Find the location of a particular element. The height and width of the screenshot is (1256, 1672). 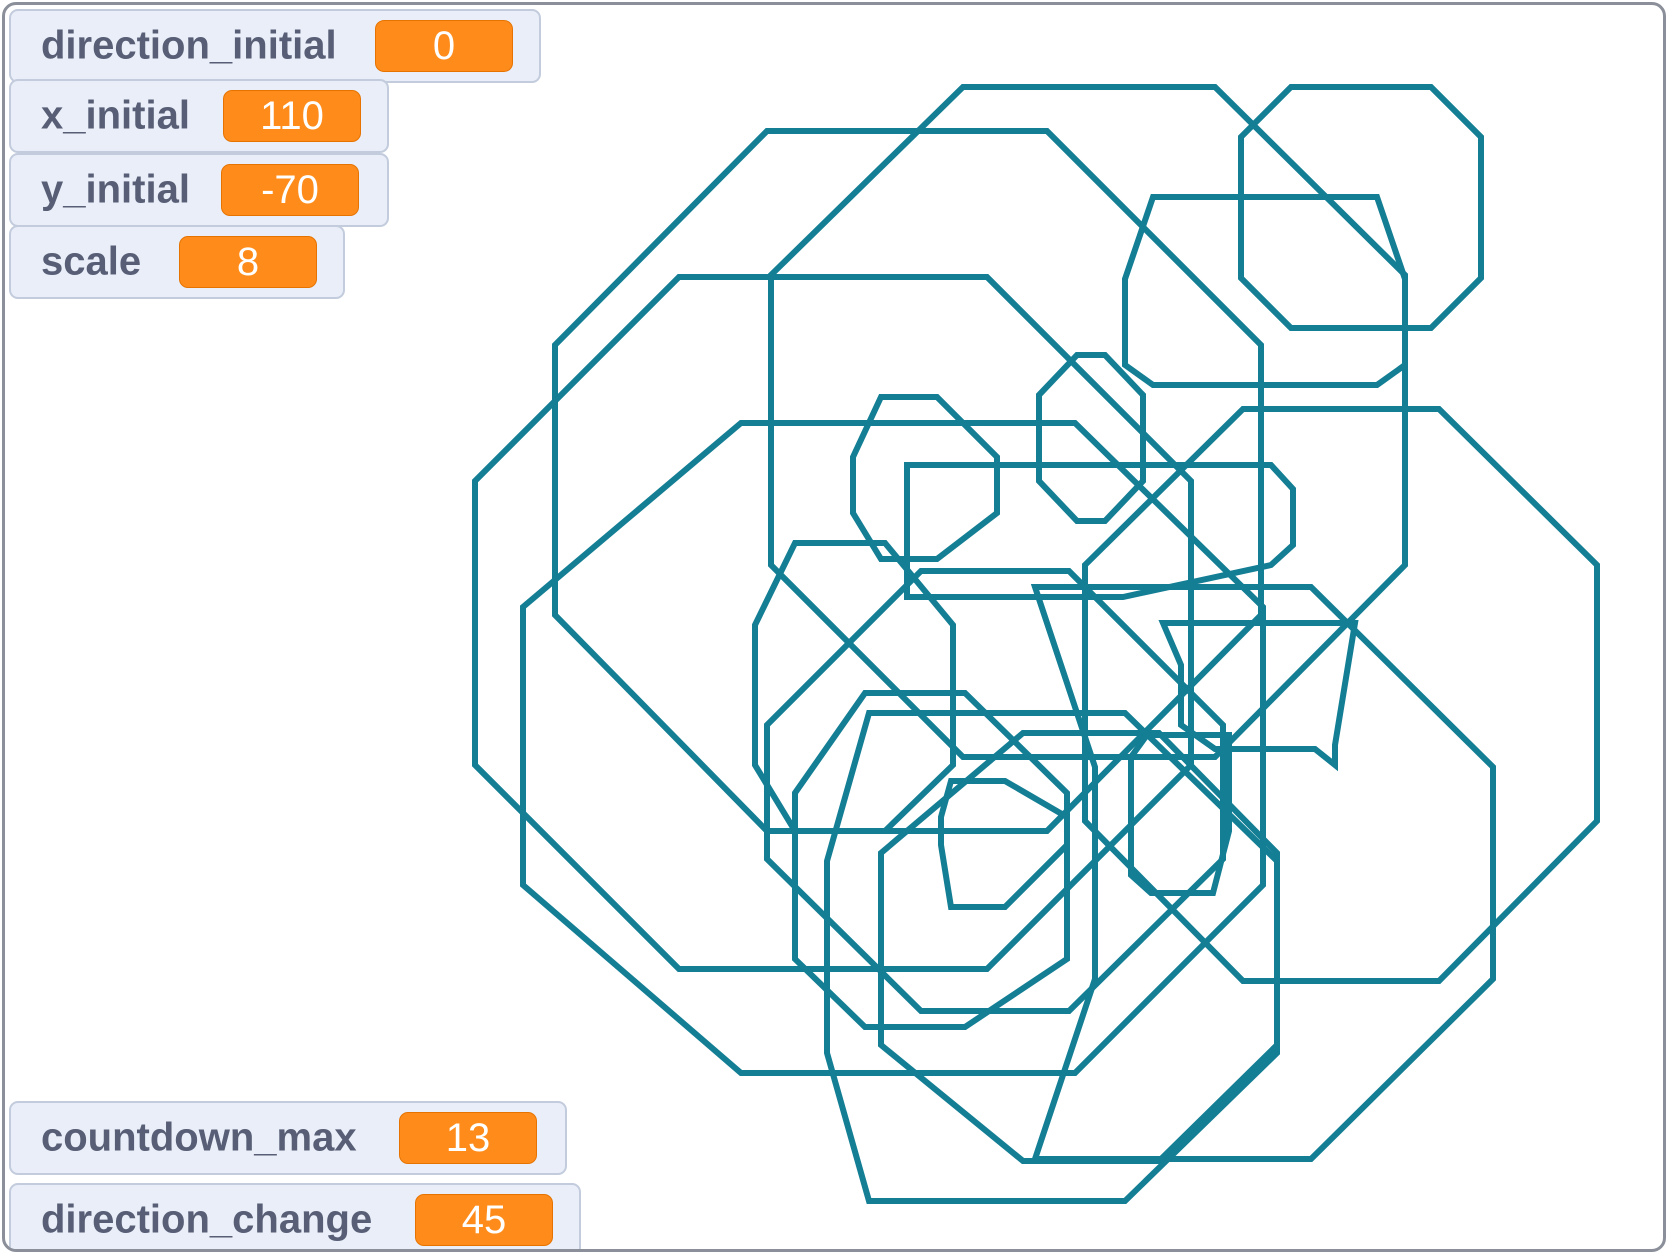

monitor-label: countdown_max is located at coordinates (199, 1137).